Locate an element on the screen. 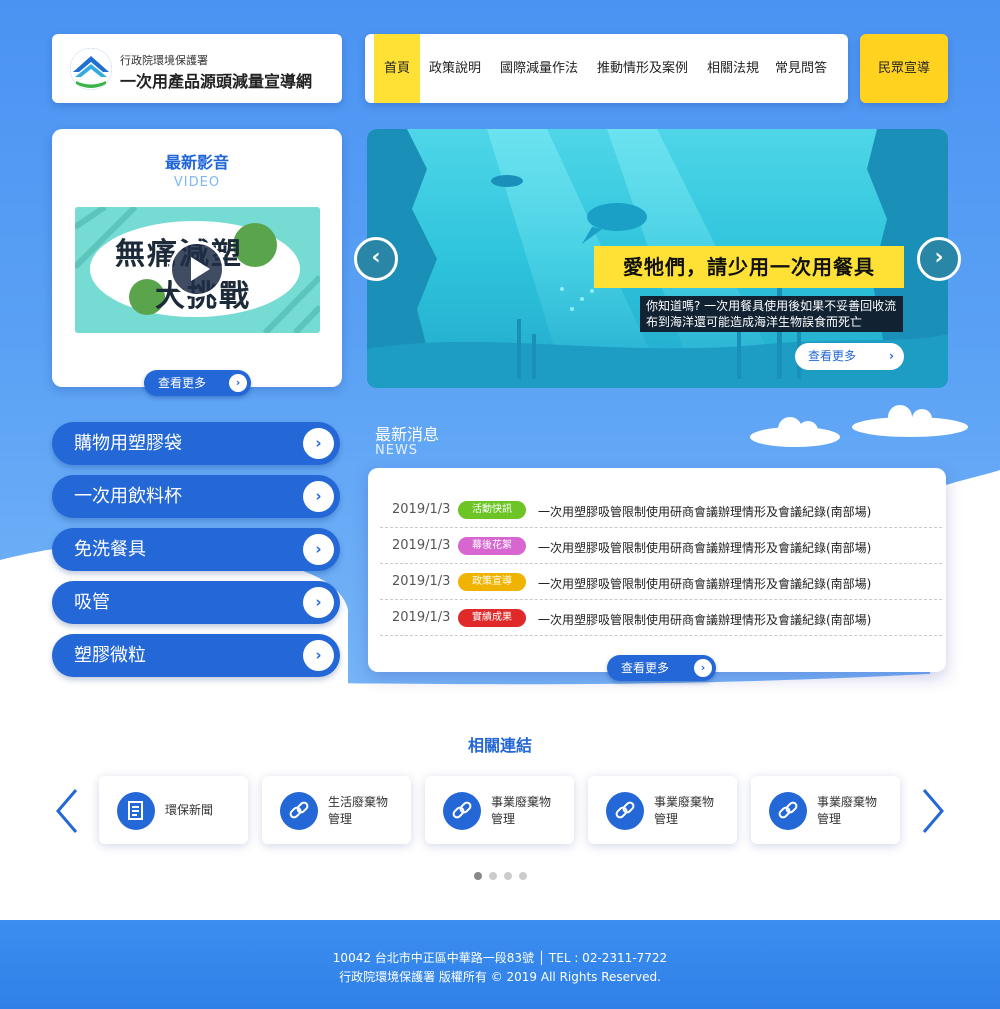 The image size is (1000, 1009). category-label: 塑膠微粒 is located at coordinates (110, 655).